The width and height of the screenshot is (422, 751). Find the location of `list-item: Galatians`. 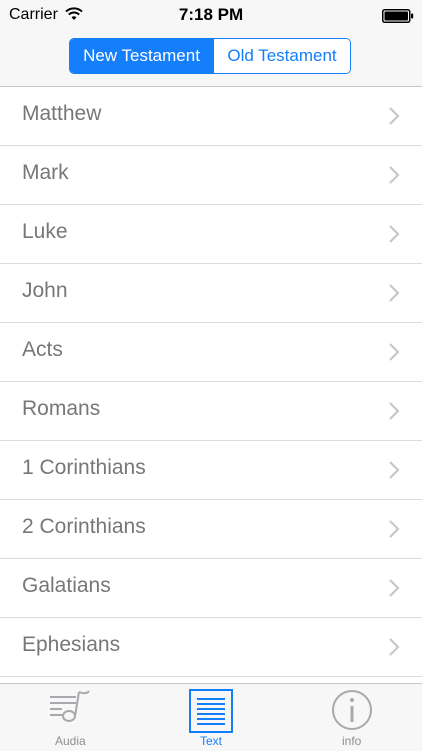

list-item: Galatians is located at coordinates (211, 588).